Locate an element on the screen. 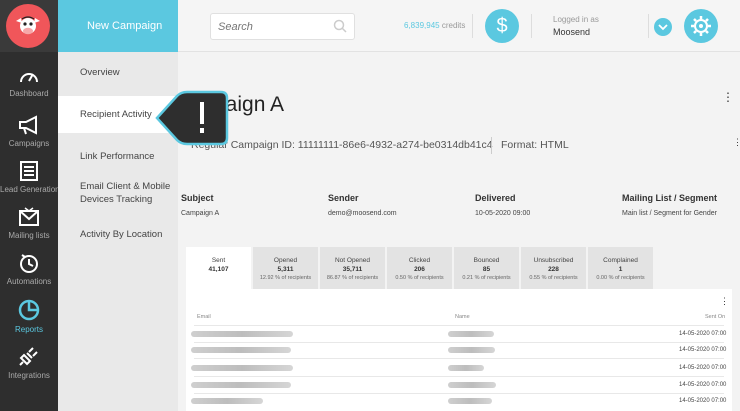  stat-value: 41,107 is located at coordinates (218, 269).